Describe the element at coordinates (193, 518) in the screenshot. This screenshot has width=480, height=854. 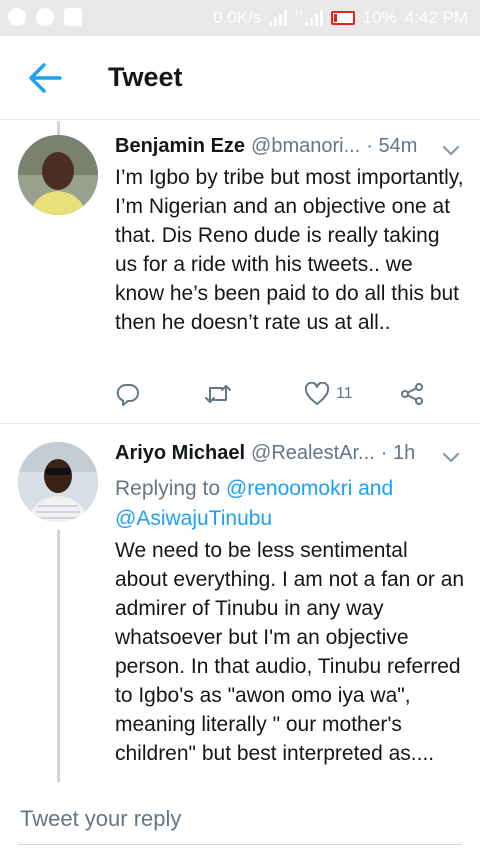
I see `mention-link: @AsiwajuTinubu` at that location.